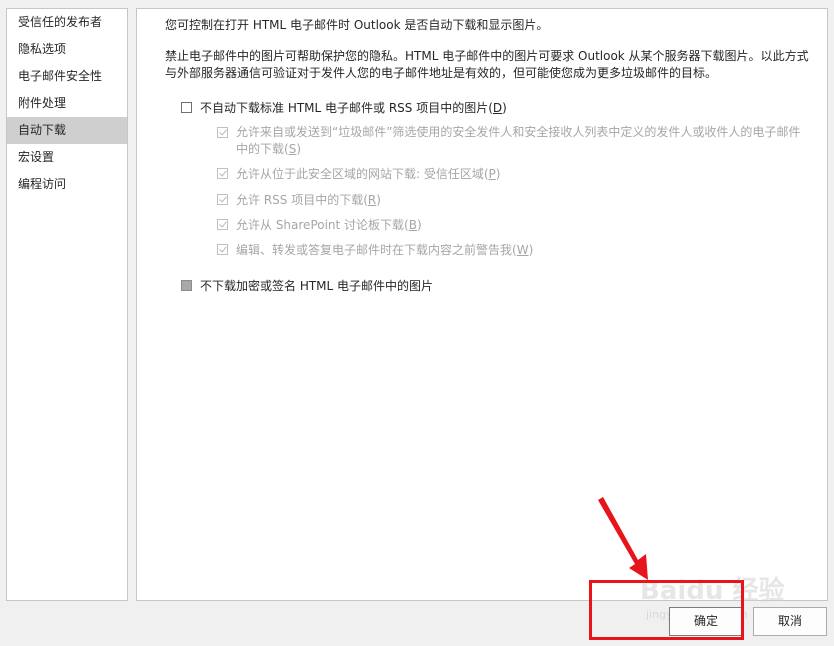  Describe the element at coordinates (308, 200) in the screenshot. I see `rss-download-label: 允许 RSS 项目中的下载(R)` at that location.